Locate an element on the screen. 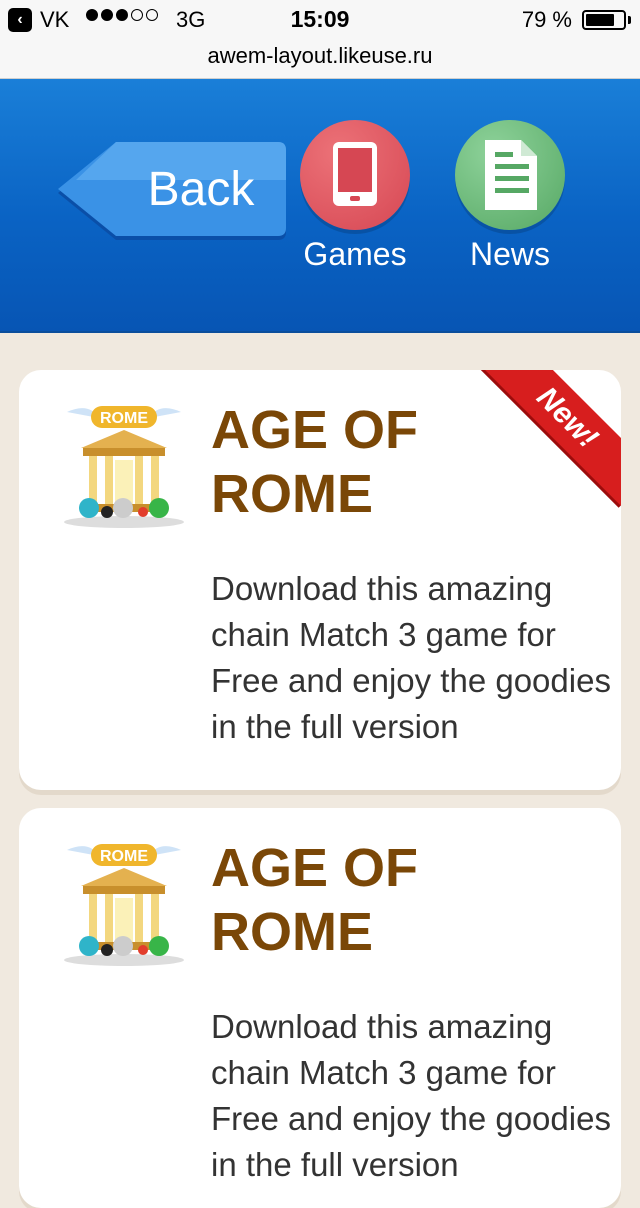  document-icon is located at coordinates (511, 175).